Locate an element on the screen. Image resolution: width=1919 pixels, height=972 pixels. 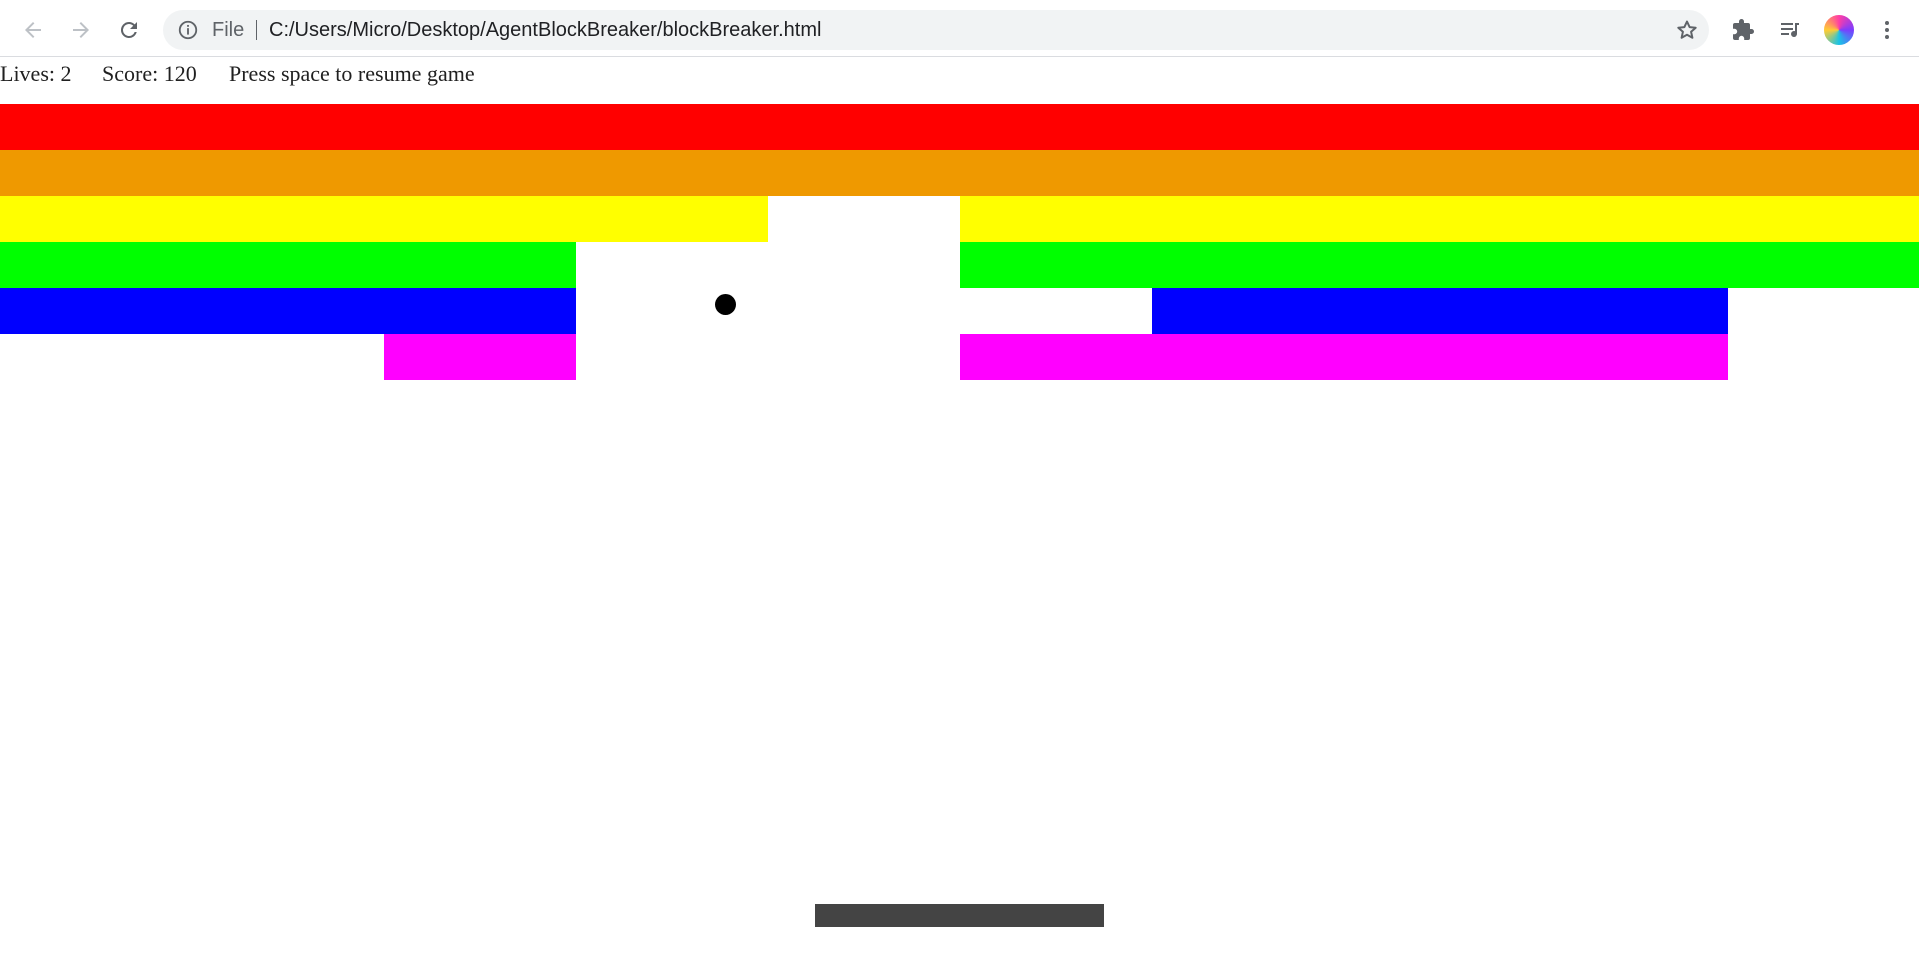
kebab-menu-icon is located at coordinates (1887, 30).